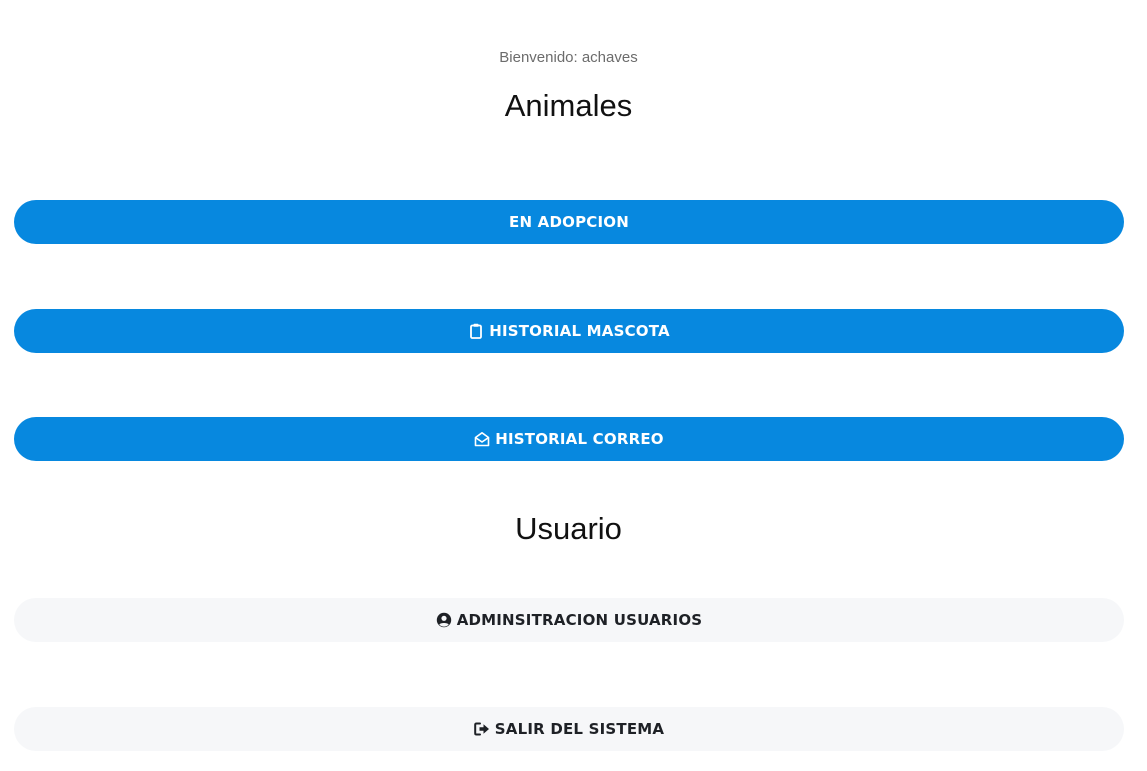 The height and width of the screenshot is (771, 1147). What do you see at coordinates (444, 620) in the screenshot?
I see `user-circle-icon` at bounding box center [444, 620].